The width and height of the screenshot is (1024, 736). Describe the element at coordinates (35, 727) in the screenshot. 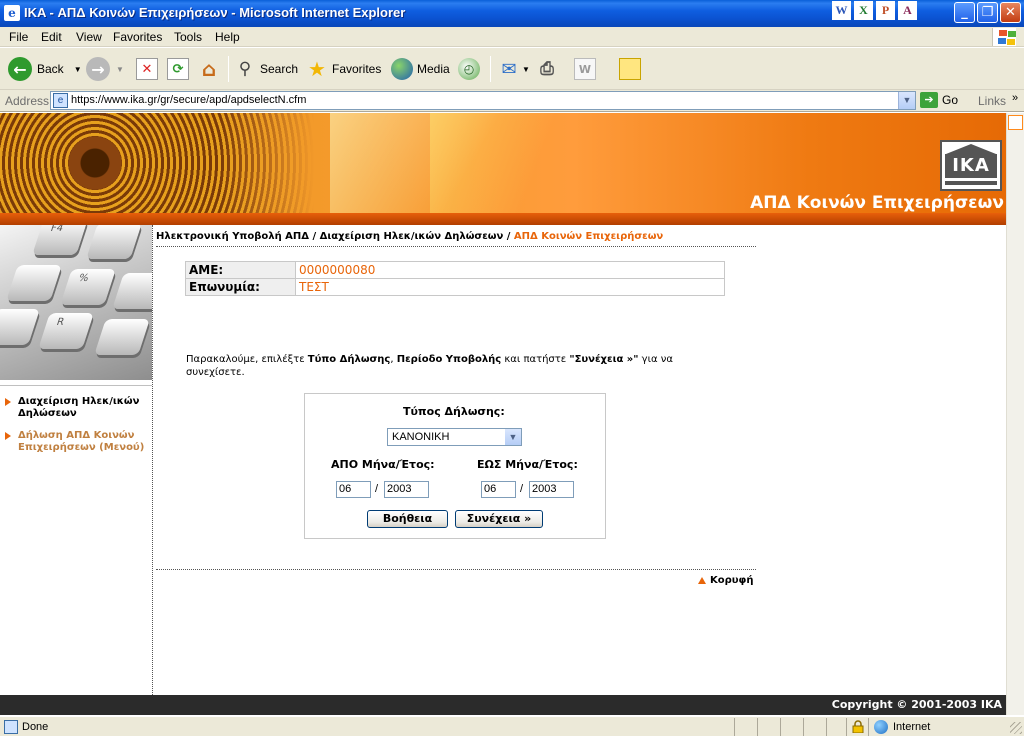

I see `status-text: Done` at that location.